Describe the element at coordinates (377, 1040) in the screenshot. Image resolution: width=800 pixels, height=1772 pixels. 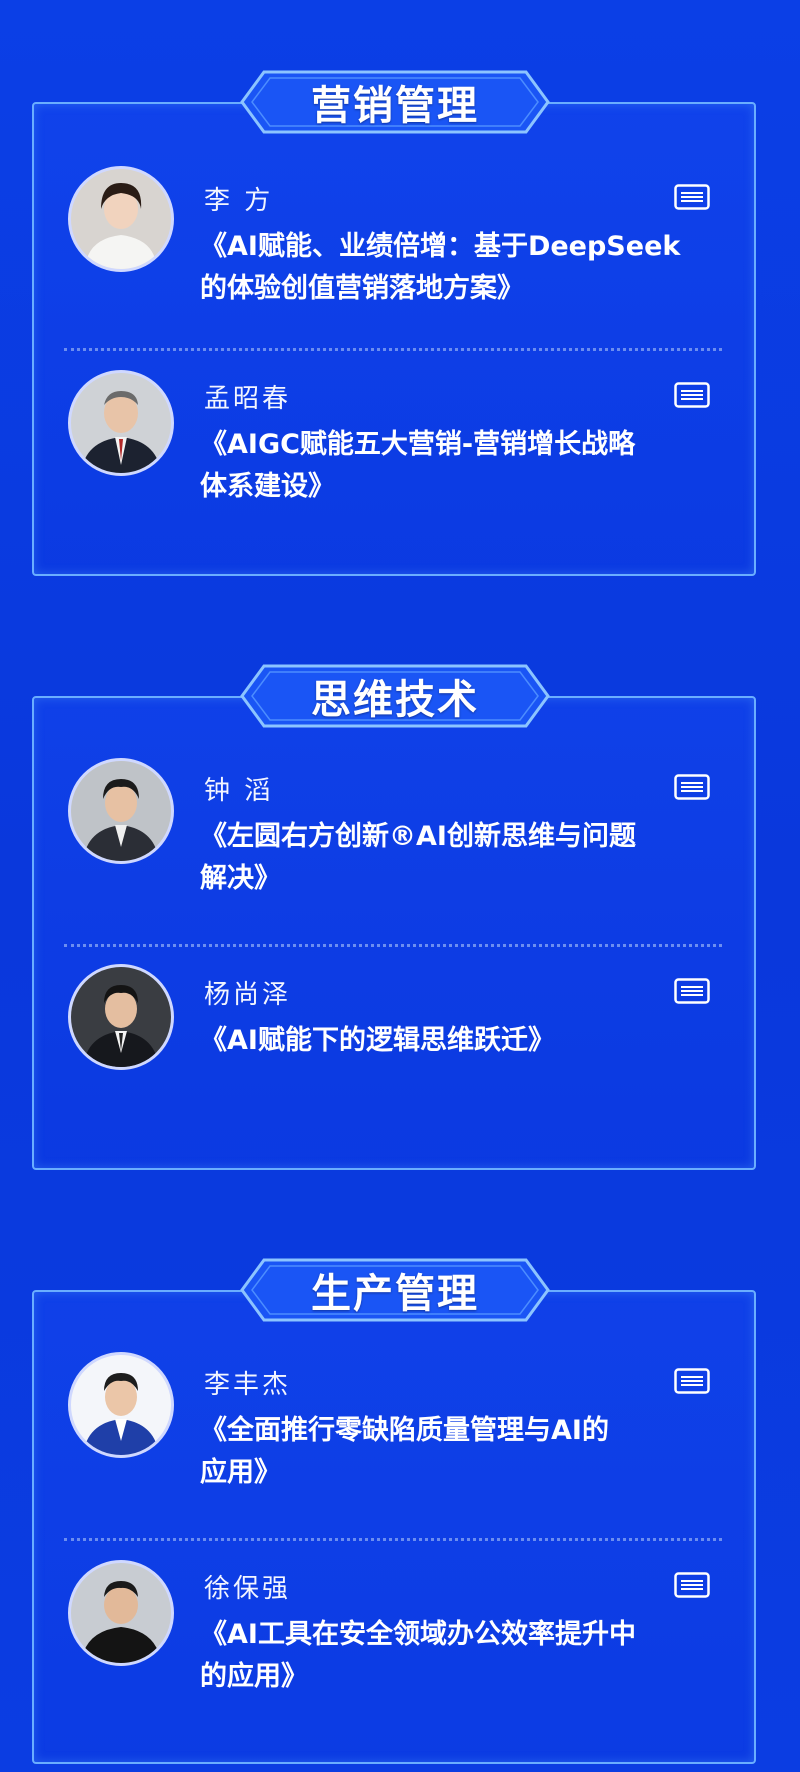
I see `course-title: 《AI赋能下的逻辑思维跃迁》` at that location.